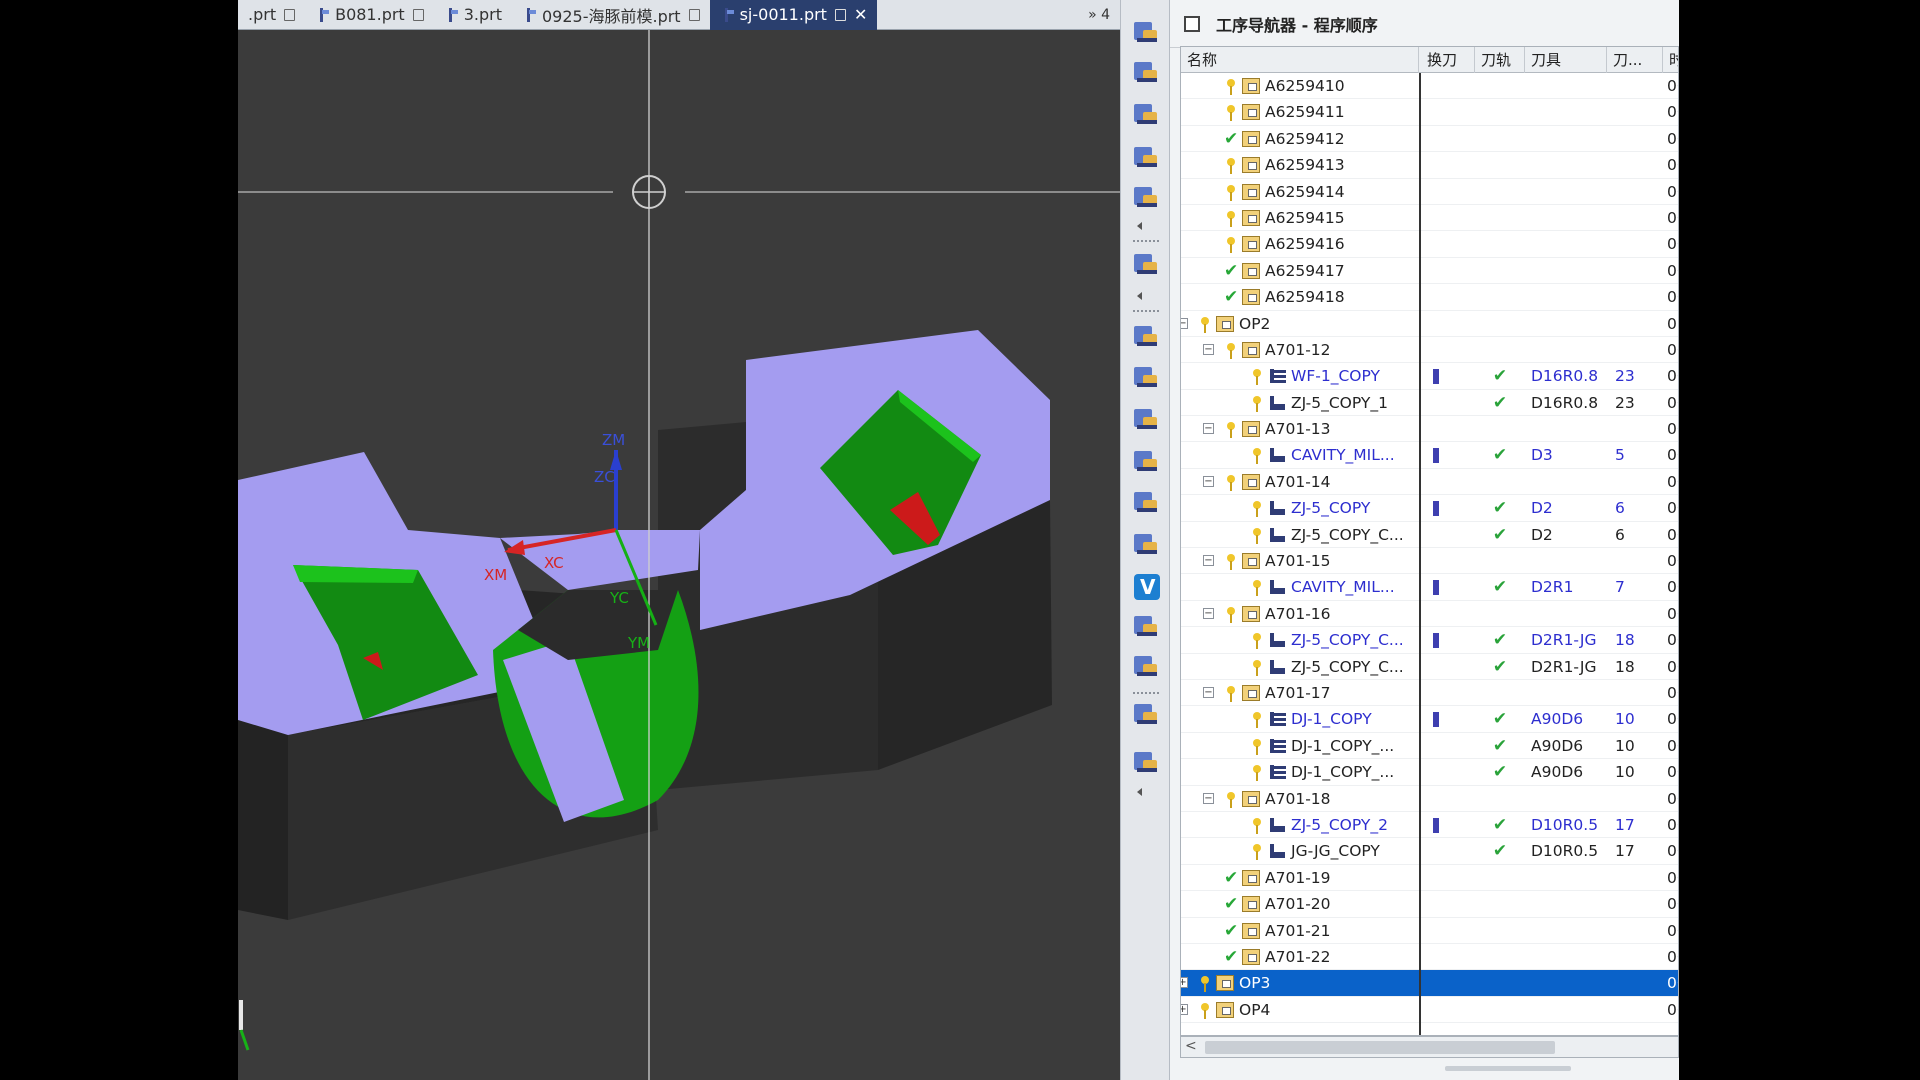 This screenshot has width=1920, height=1080. Describe the element at coordinates (1146, 667) in the screenshot. I see `postprocess-icon` at that location.